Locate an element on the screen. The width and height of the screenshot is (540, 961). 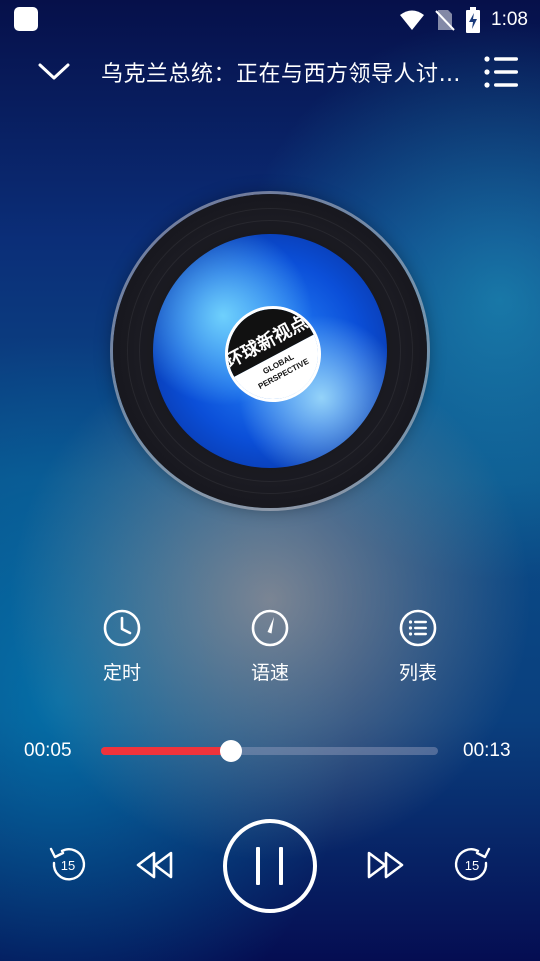
battery-charging-icon is located at coordinates (473, 20).